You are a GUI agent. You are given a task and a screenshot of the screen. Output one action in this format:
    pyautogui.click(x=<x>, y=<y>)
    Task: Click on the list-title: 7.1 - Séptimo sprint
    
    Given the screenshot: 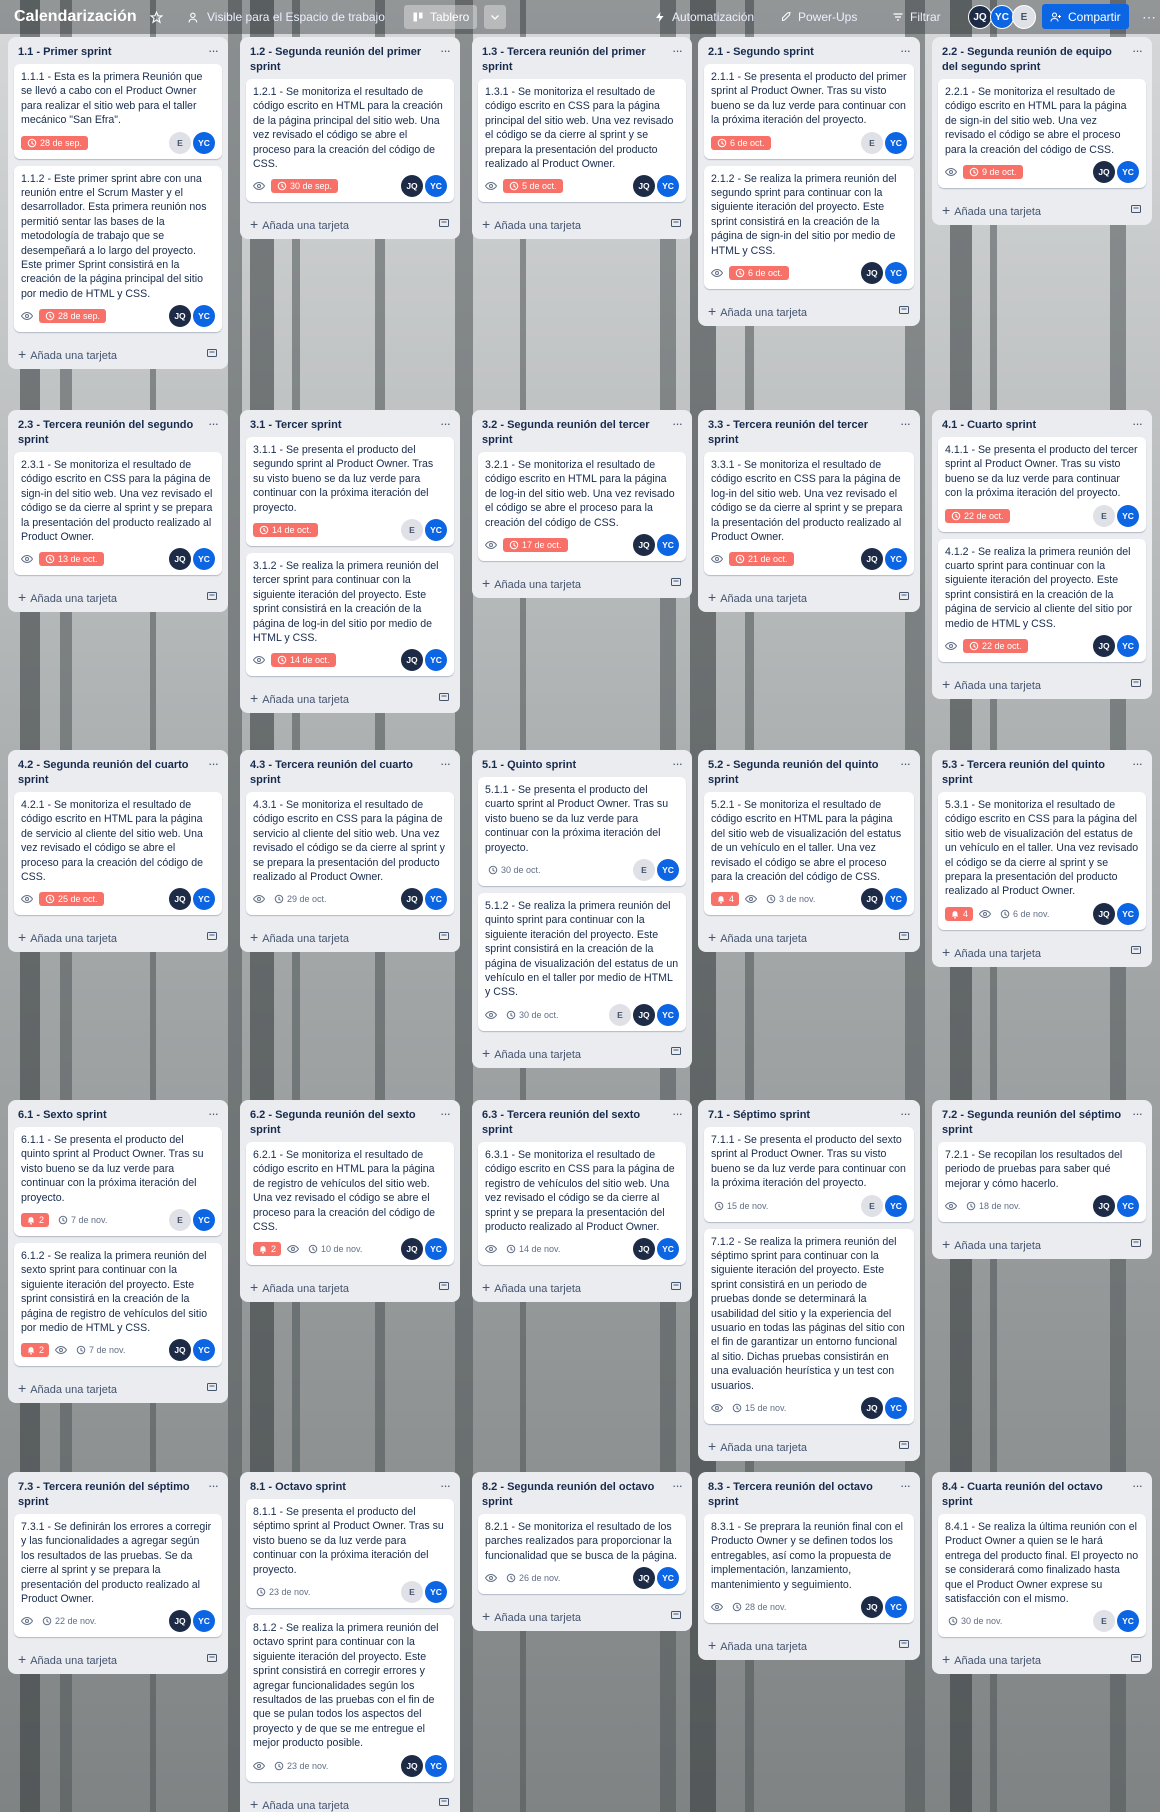 What is the action you would take?
    pyautogui.click(x=802, y=1115)
    